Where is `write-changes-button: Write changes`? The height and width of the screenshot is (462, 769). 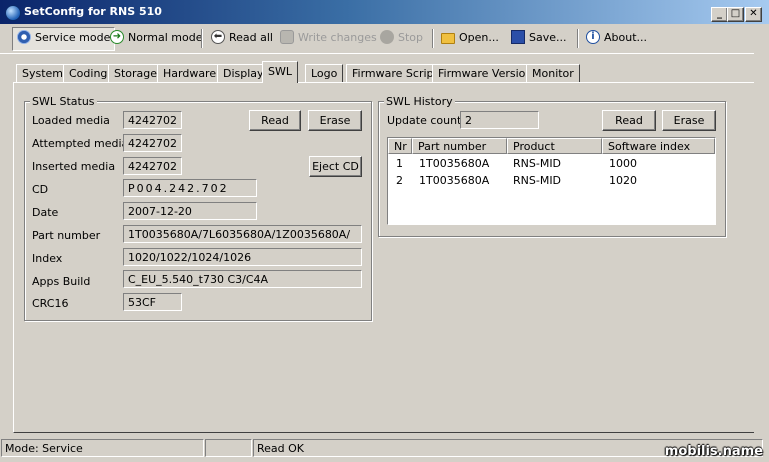 write-changes-button: Write changes is located at coordinates (328, 38).